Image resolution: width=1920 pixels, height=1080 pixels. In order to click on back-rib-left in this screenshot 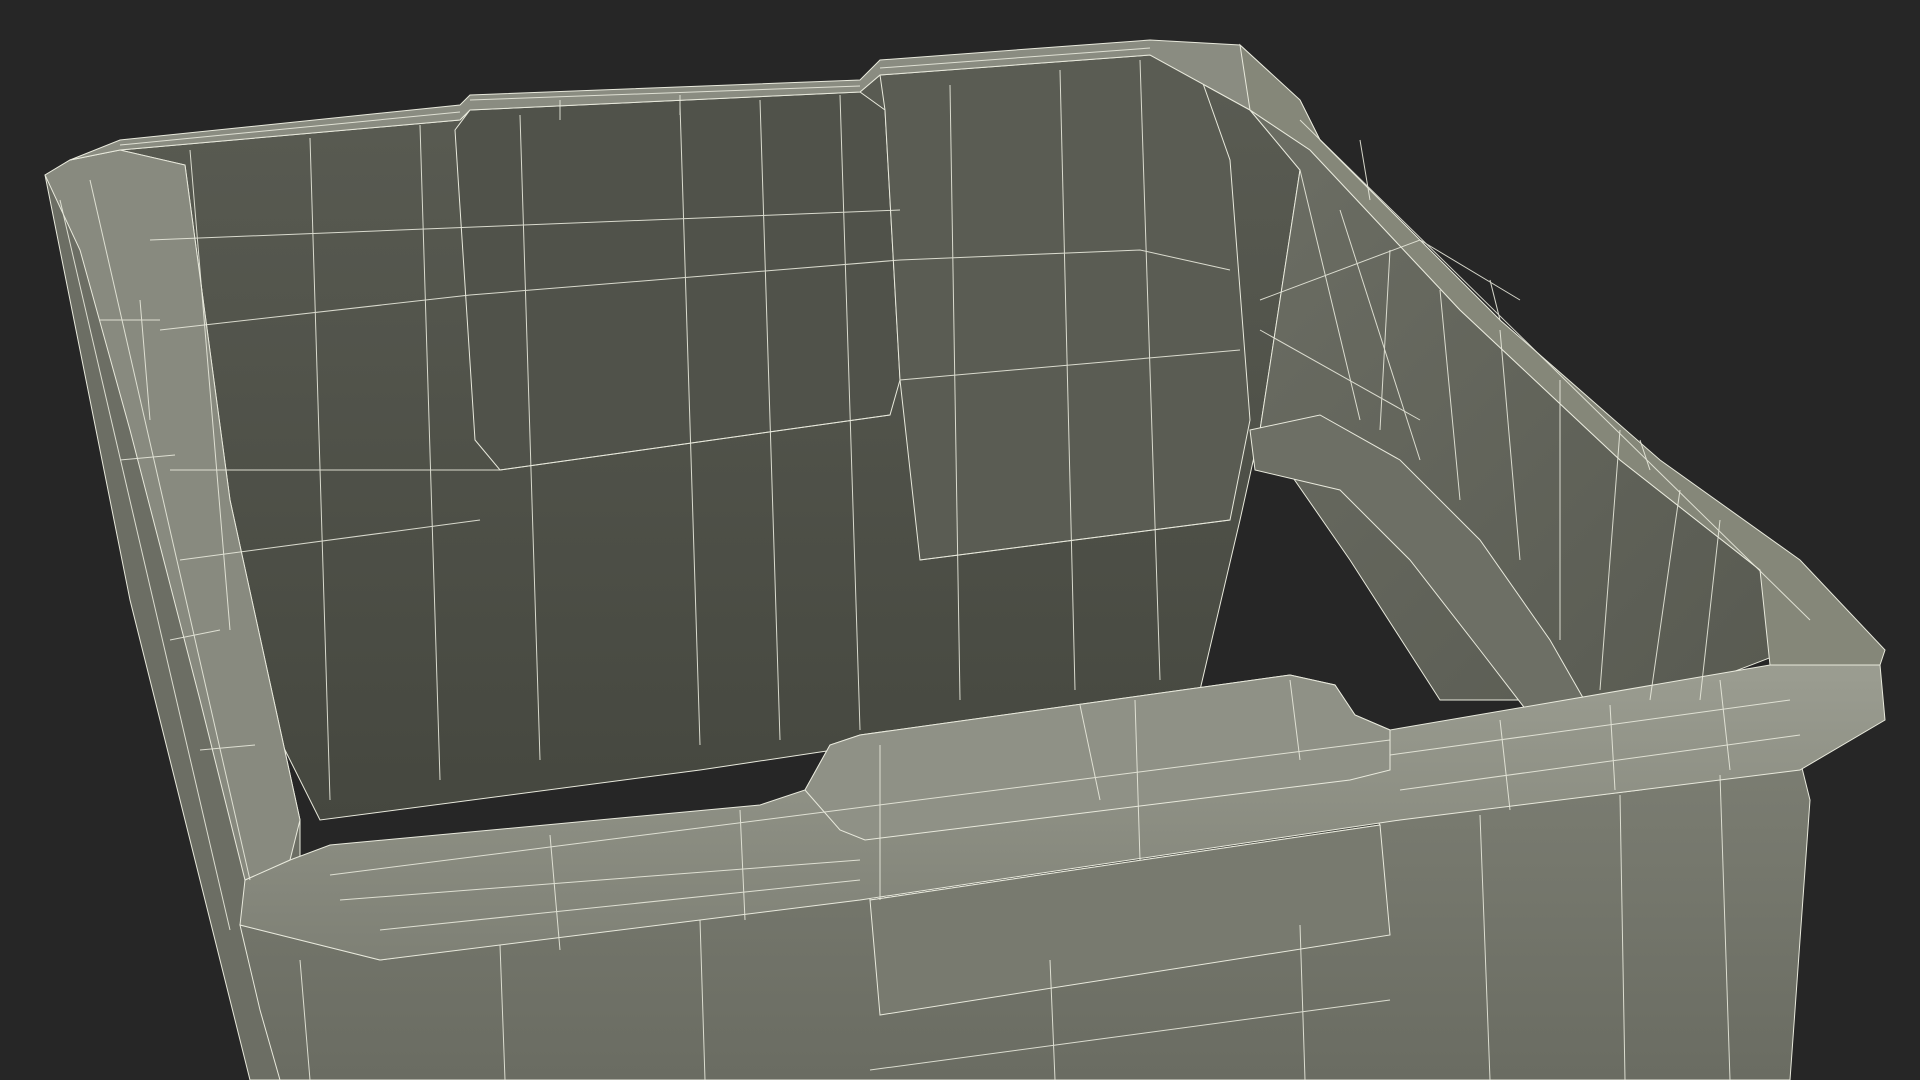, I will do `click(677, 281)`.